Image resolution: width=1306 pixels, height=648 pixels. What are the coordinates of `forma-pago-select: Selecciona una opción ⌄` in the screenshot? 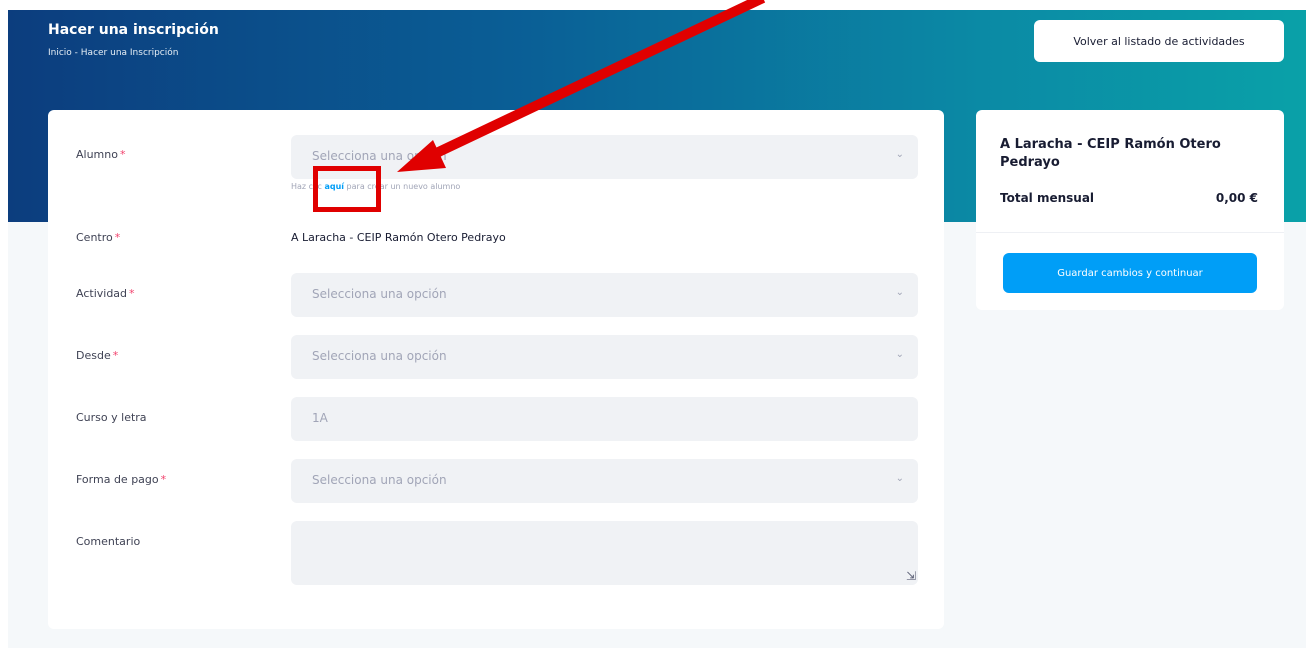 It's located at (604, 481).